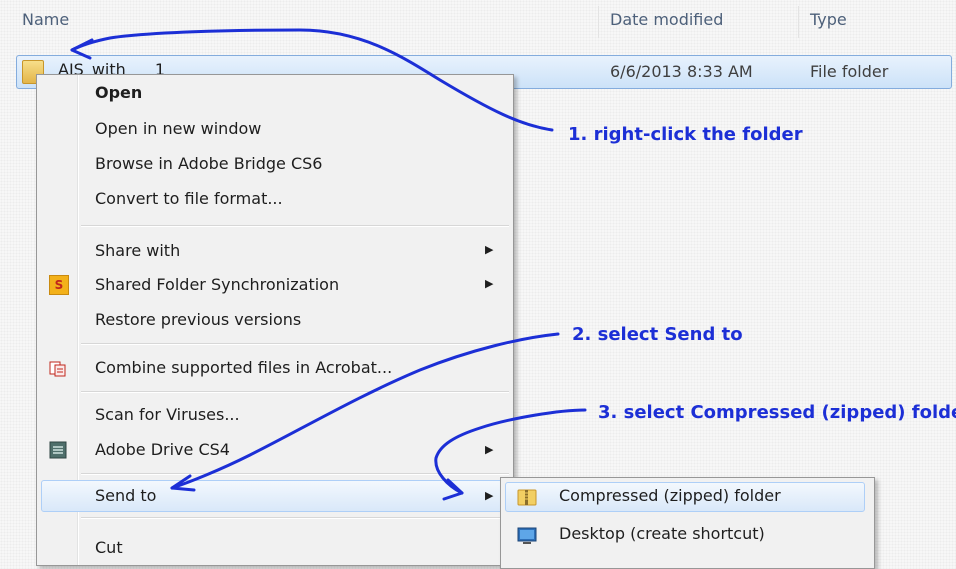 This screenshot has height=569, width=956. Describe the element at coordinates (293, 164) in the screenshot. I see `menu-item-browse-in-adobe-bridge: Browse in Adobe Bridge CS6` at that location.